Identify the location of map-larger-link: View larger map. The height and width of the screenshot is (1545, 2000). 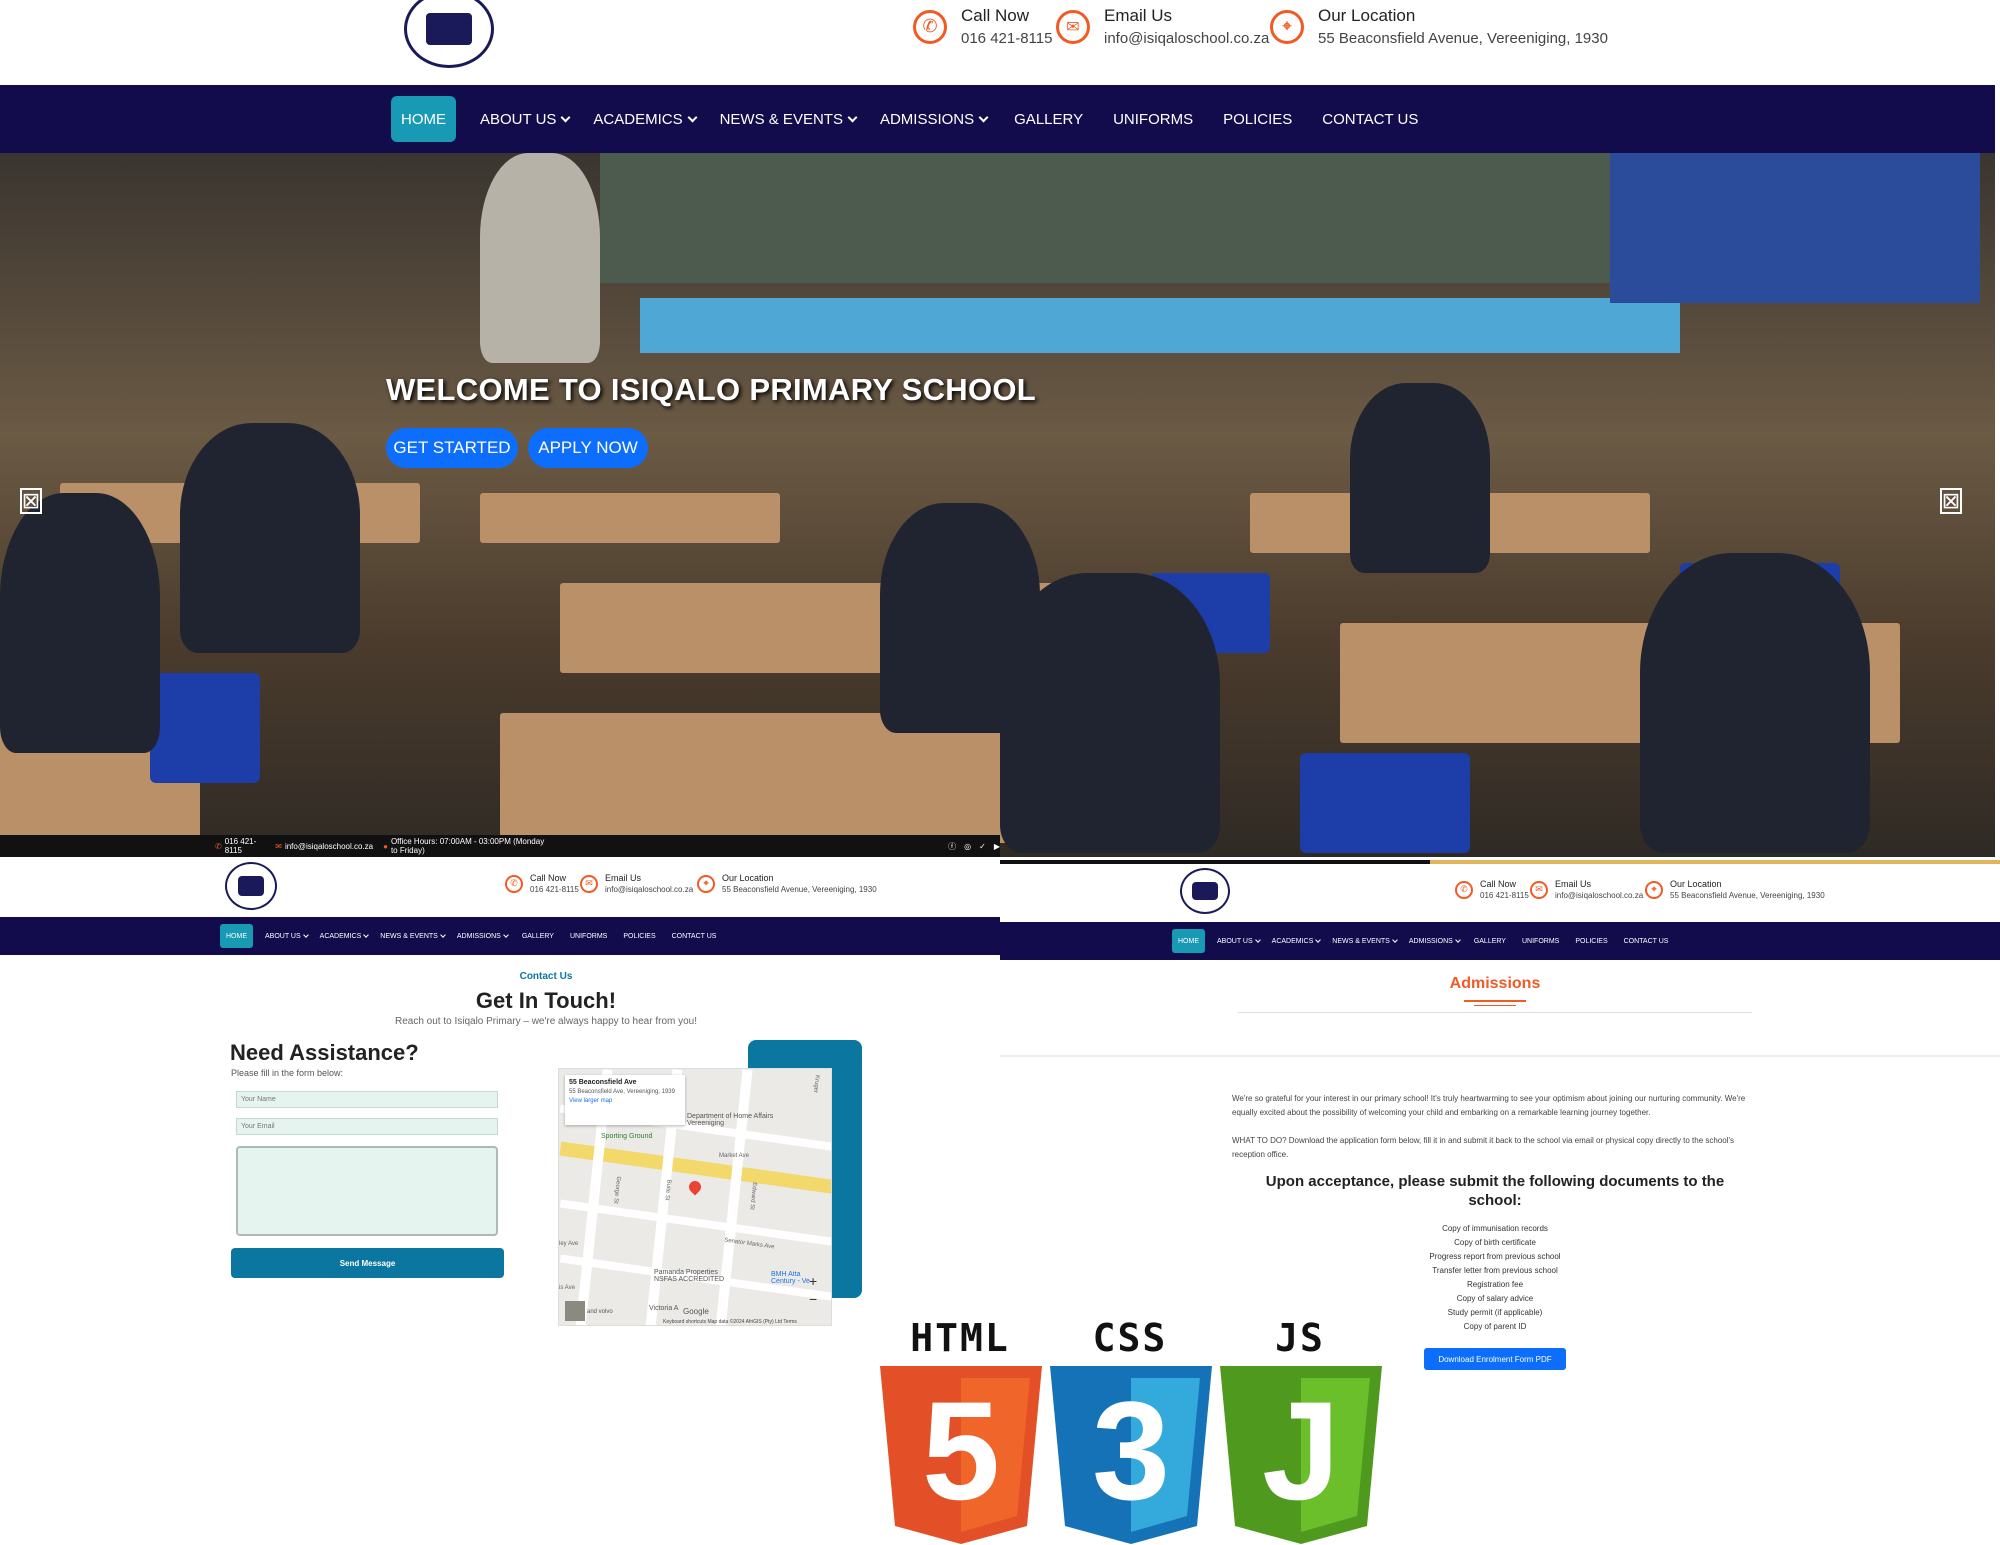
(625, 1101).